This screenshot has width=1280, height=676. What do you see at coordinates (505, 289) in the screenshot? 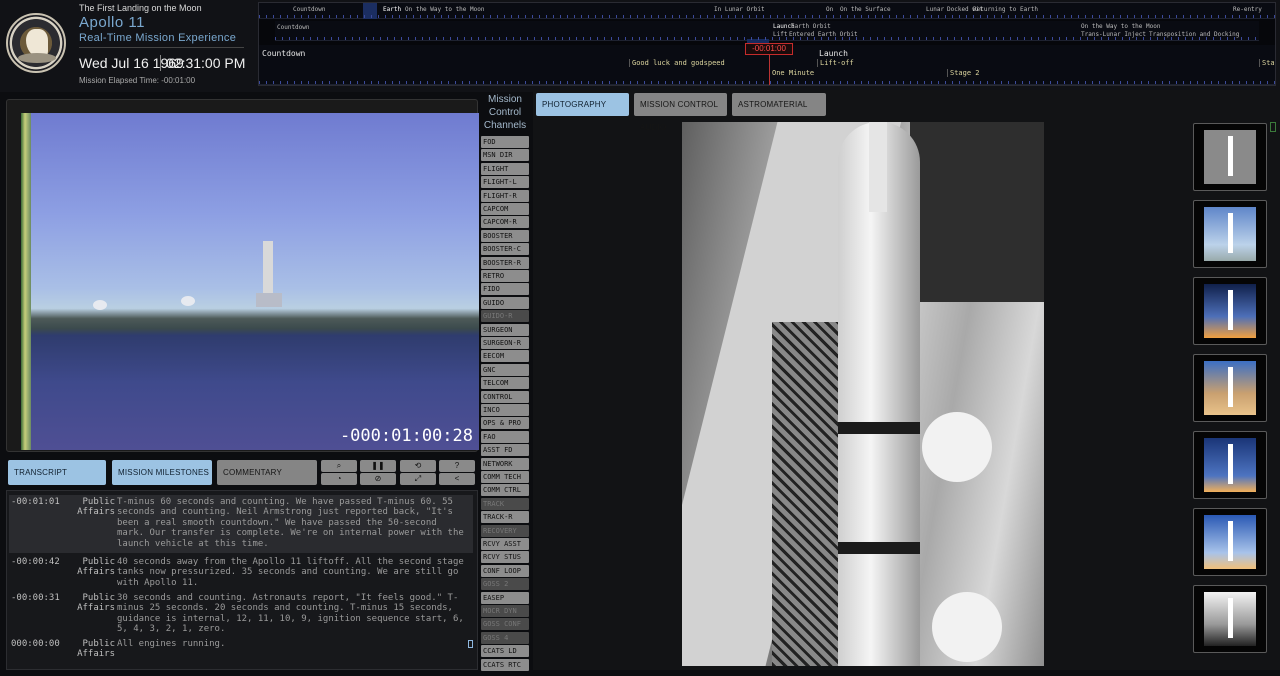
I see `channel-button: FIDO` at bounding box center [505, 289].